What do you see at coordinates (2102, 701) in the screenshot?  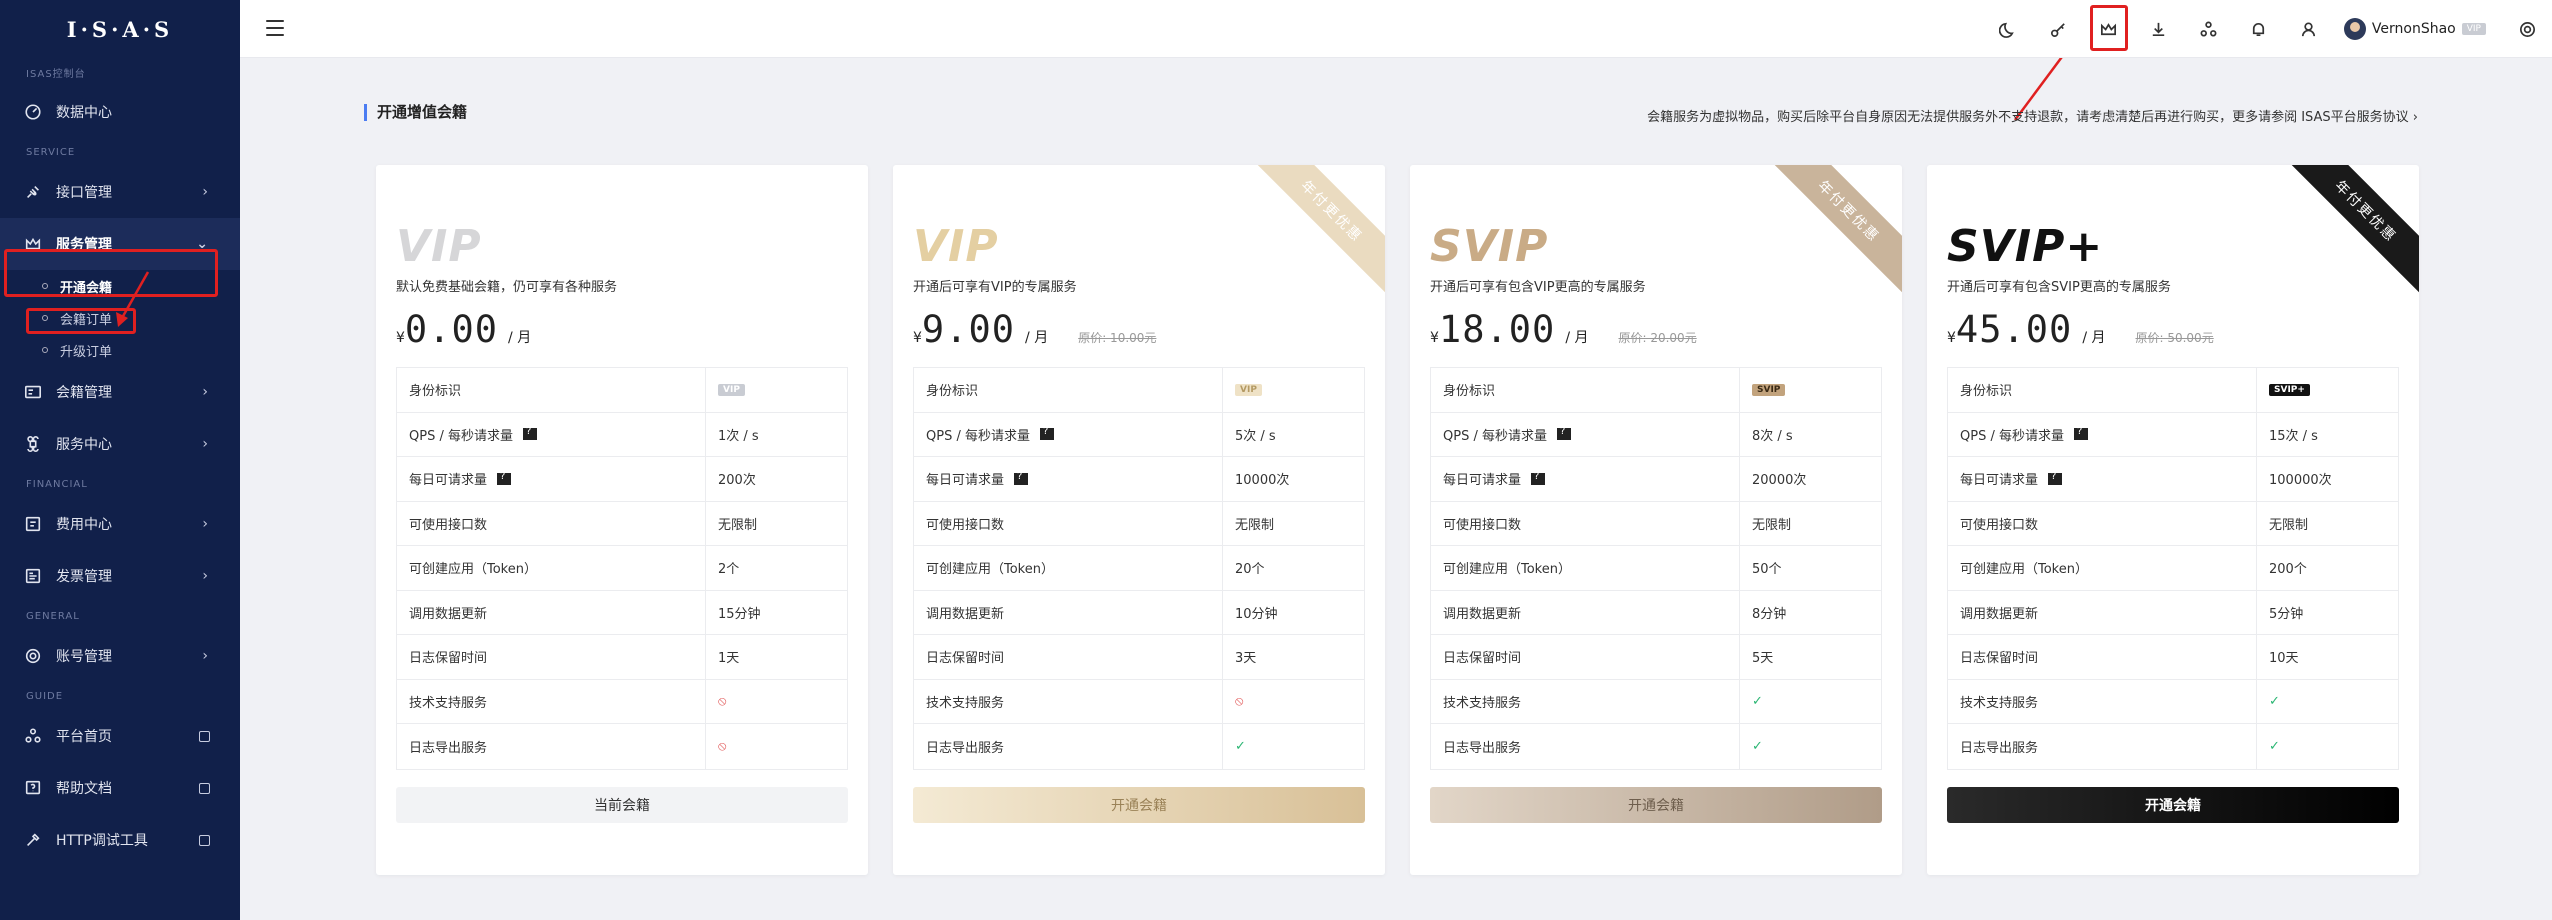 I see `feature-name: 技术支持服务` at bounding box center [2102, 701].